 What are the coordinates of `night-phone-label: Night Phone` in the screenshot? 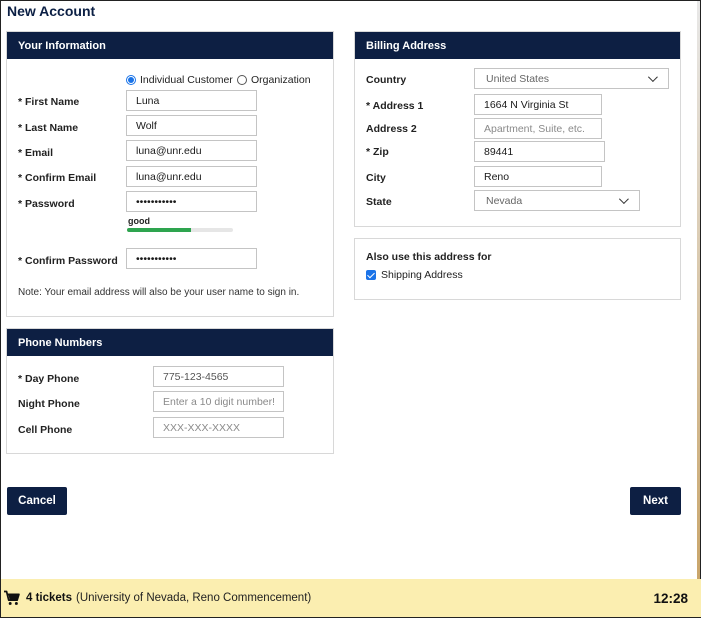 It's located at (49, 404).